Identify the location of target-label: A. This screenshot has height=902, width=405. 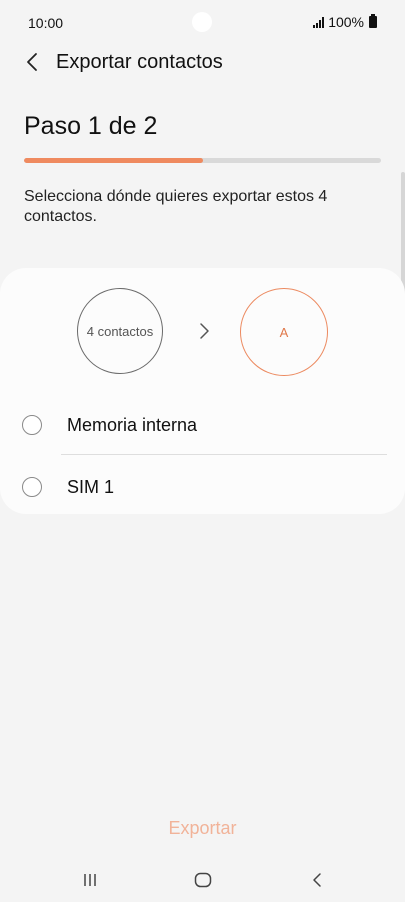
(284, 332).